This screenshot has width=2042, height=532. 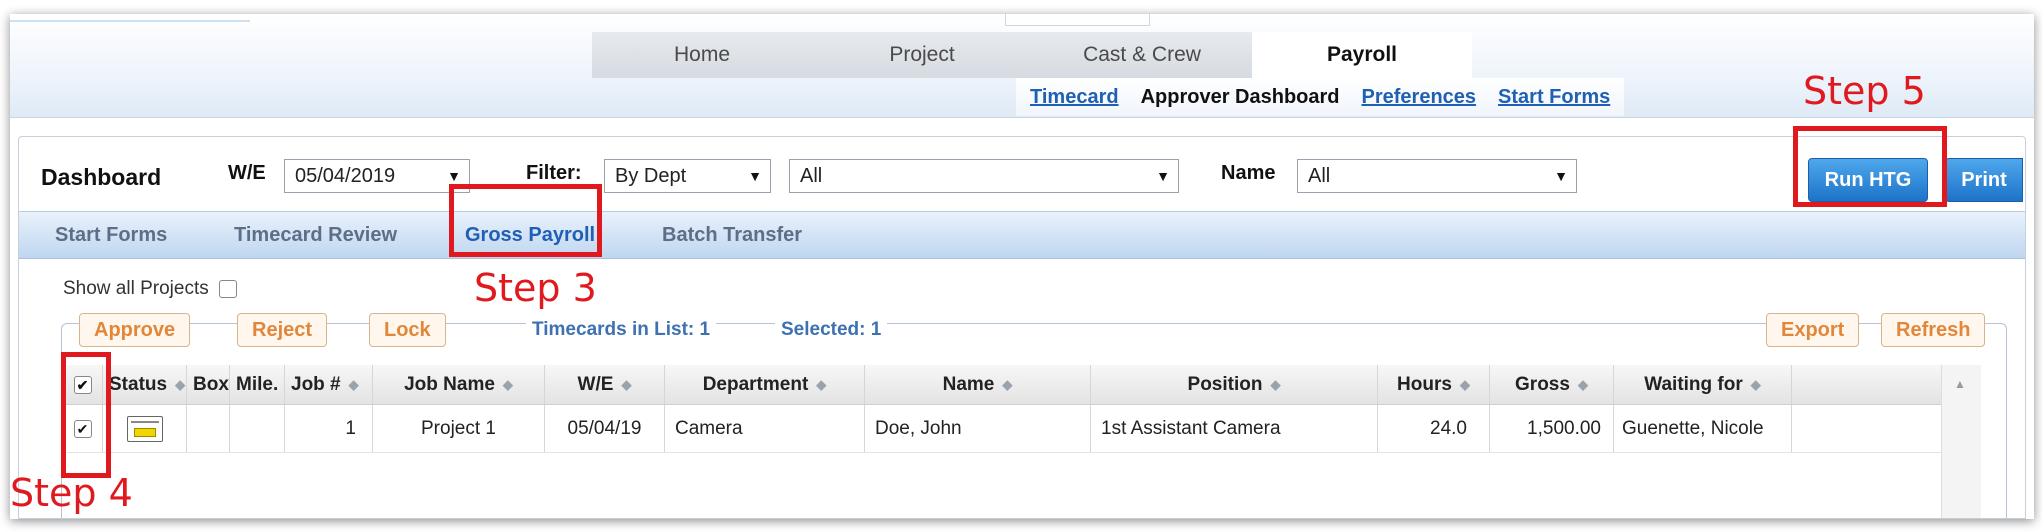 I want to click on col-mile-label: Mile., so click(x=257, y=384).